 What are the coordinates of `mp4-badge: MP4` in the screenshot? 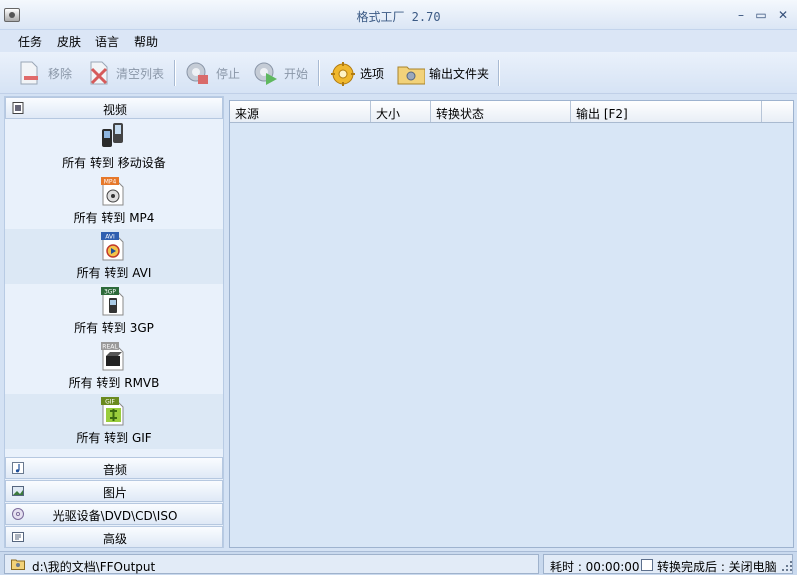 It's located at (110, 182).